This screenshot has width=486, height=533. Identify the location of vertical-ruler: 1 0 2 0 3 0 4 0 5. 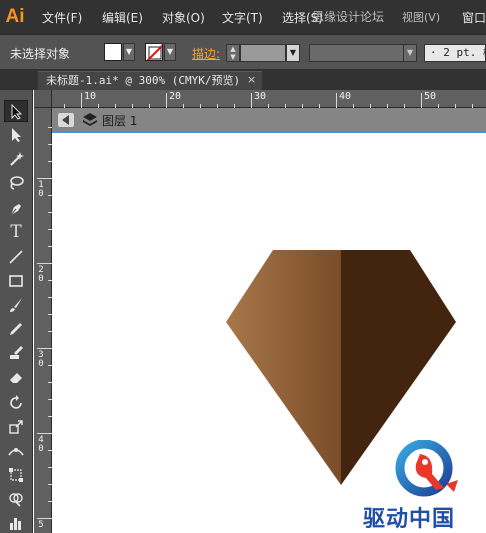
(43, 320).